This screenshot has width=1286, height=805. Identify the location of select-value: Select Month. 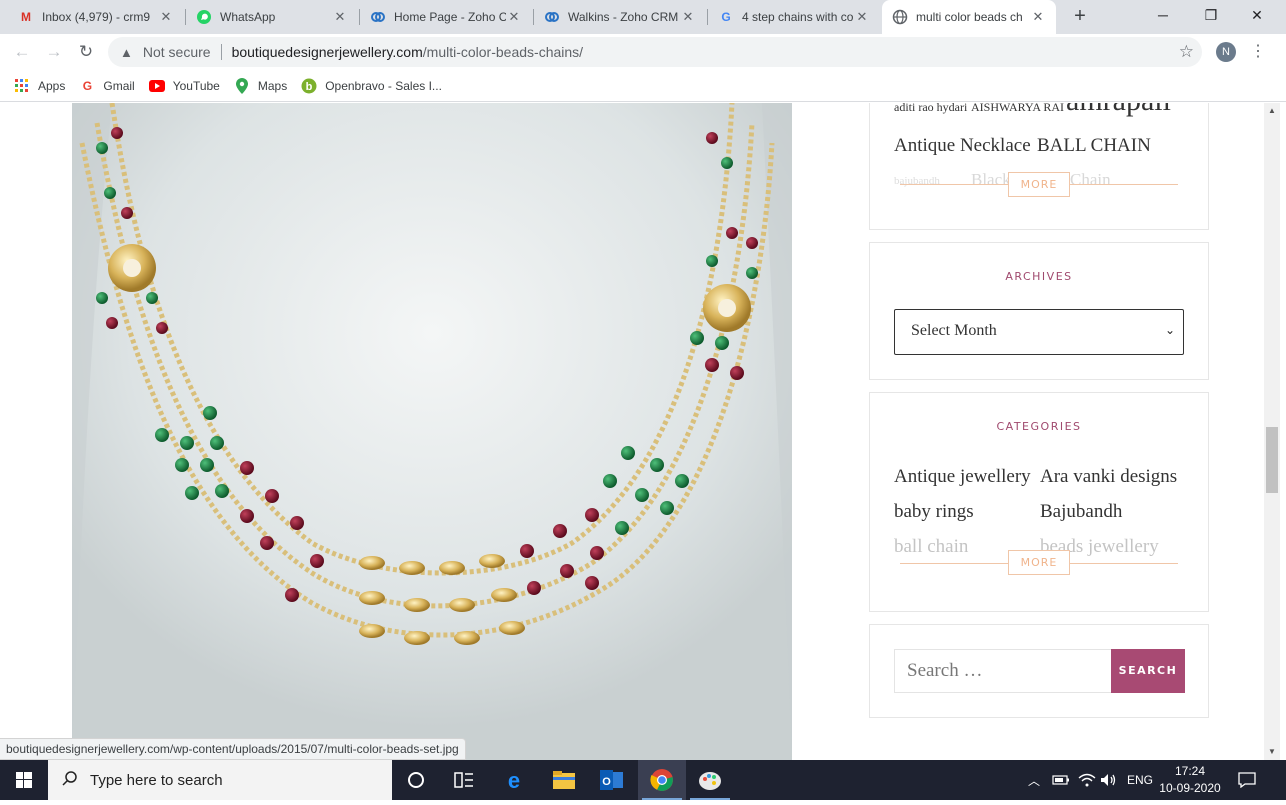
(954, 330).